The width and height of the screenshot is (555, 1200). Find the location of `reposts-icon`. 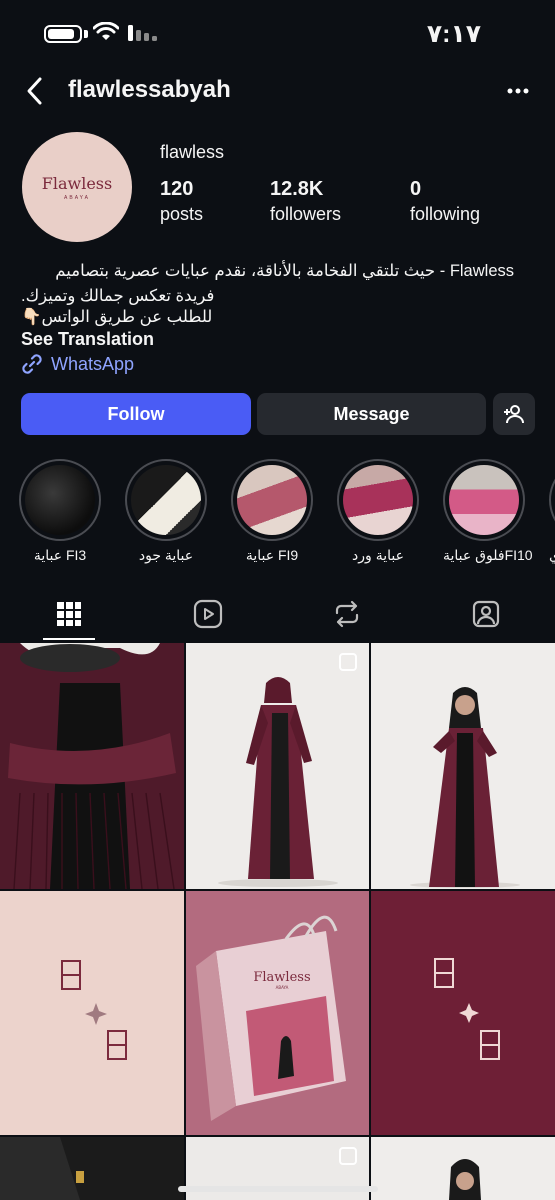

reposts-icon is located at coordinates (347, 614).